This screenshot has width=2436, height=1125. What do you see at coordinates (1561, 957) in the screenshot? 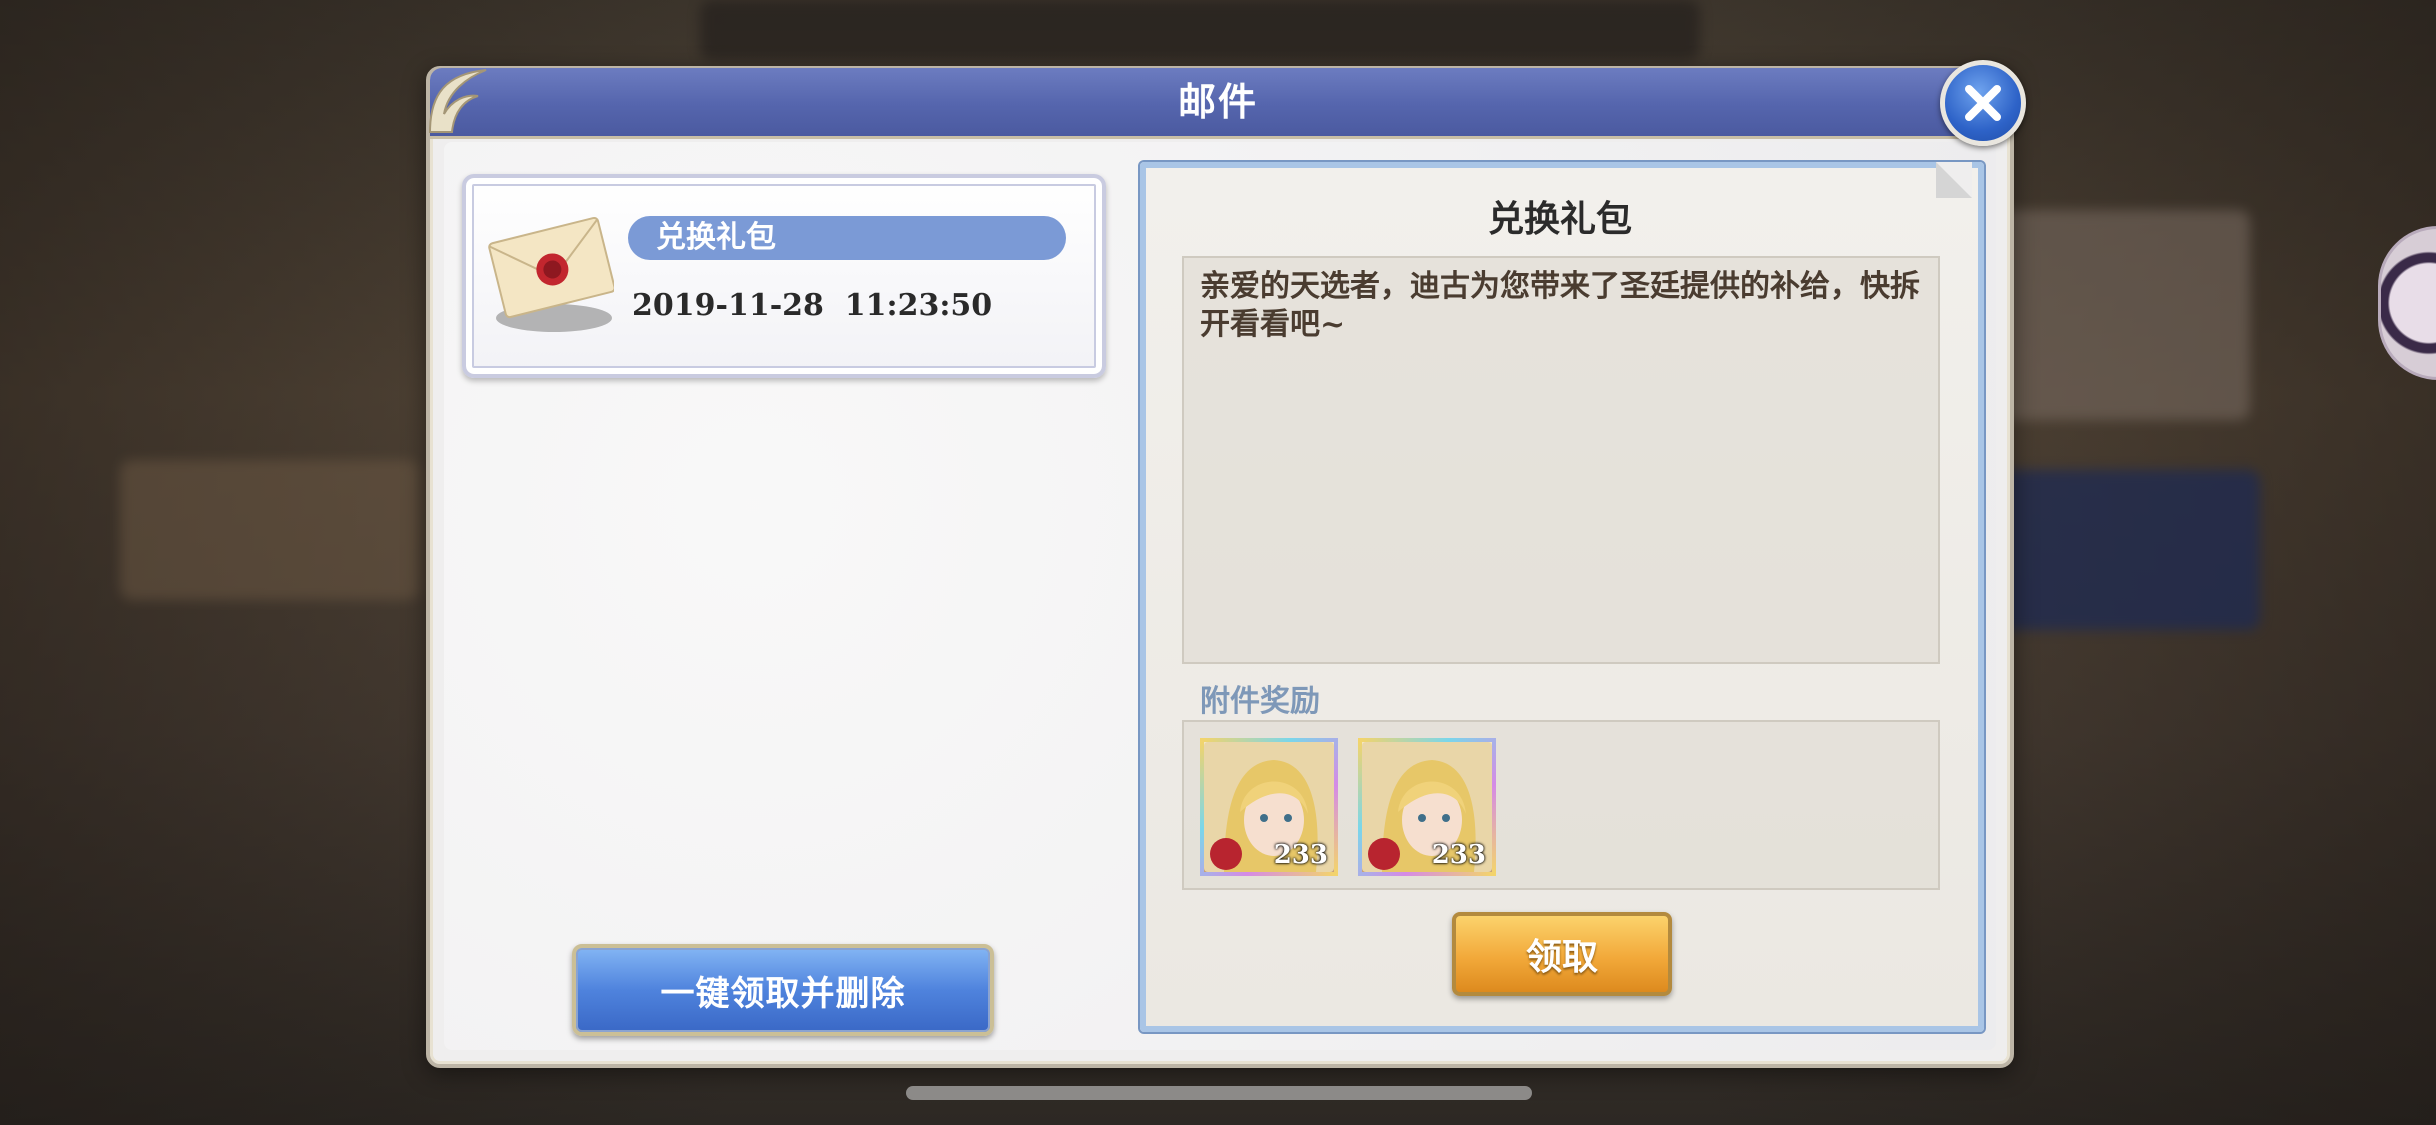
I see `claim-label: 领取` at bounding box center [1561, 957].